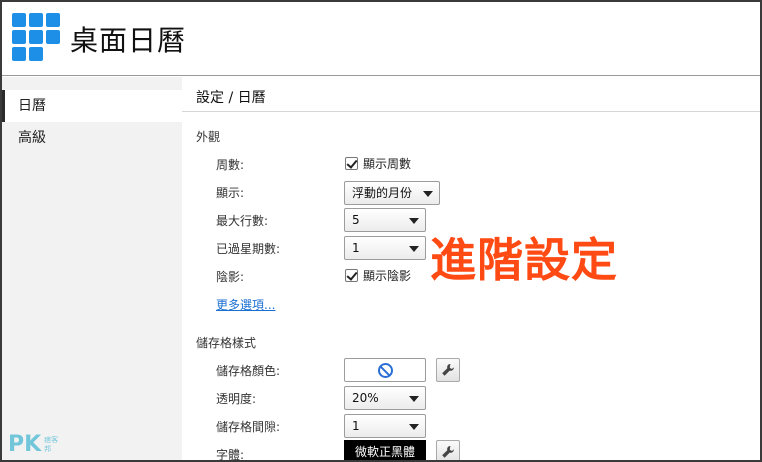 Image resolution: width=762 pixels, height=462 pixels. What do you see at coordinates (92, 138) in the screenshot?
I see `sidebar-item-advanced: 高級` at bounding box center [92, 138].